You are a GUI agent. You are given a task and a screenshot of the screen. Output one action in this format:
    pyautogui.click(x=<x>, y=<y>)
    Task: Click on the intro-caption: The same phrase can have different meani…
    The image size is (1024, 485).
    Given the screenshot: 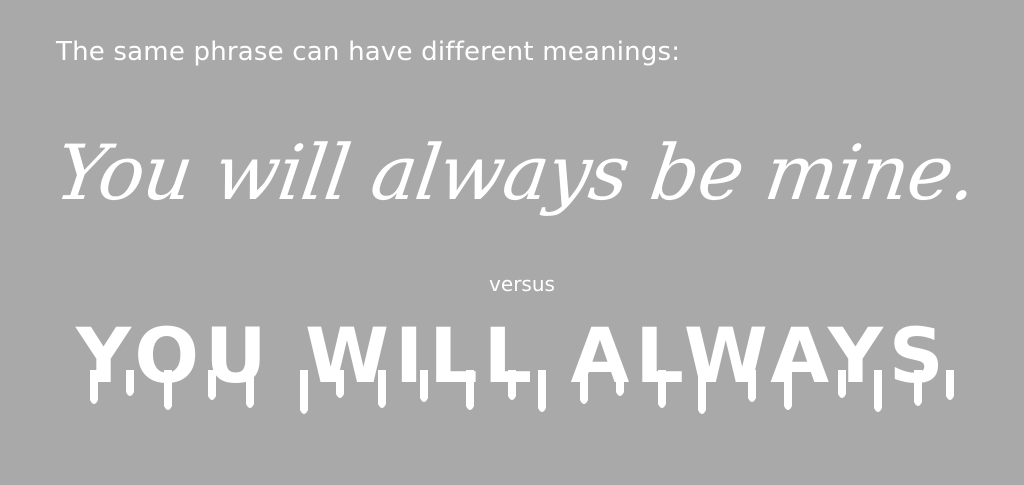 What is the action you would take?
    pyautogui.click(x=368, y=52)
    